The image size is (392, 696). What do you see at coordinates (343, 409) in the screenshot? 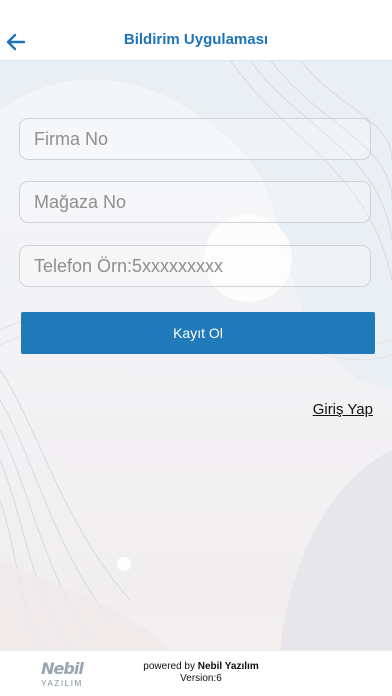
I see `login-link: Giriş Yap` at bounding box center [343, 409].